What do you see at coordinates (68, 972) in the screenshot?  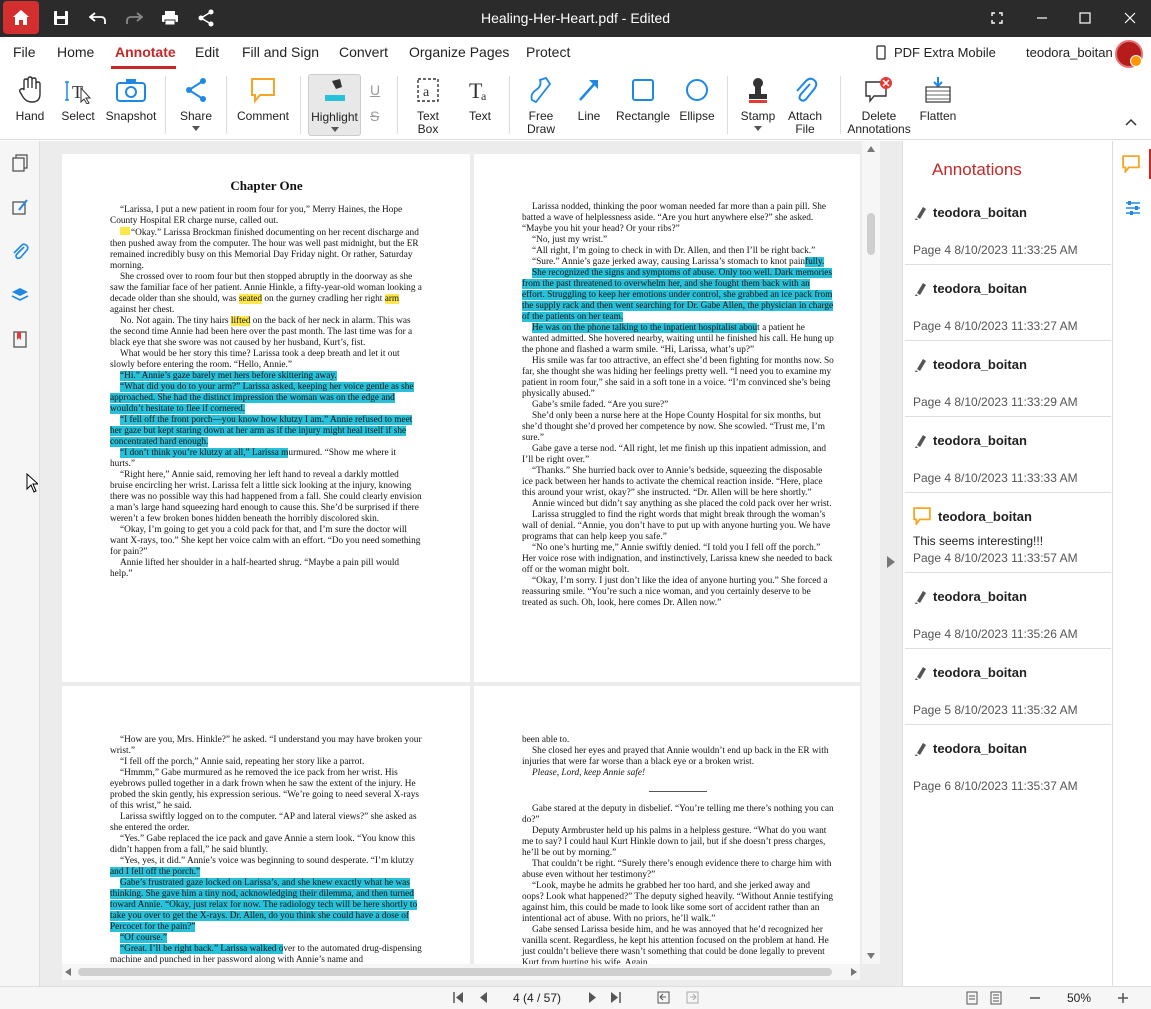 I see `scroll-left-icon` at bounding box center [68, 972].